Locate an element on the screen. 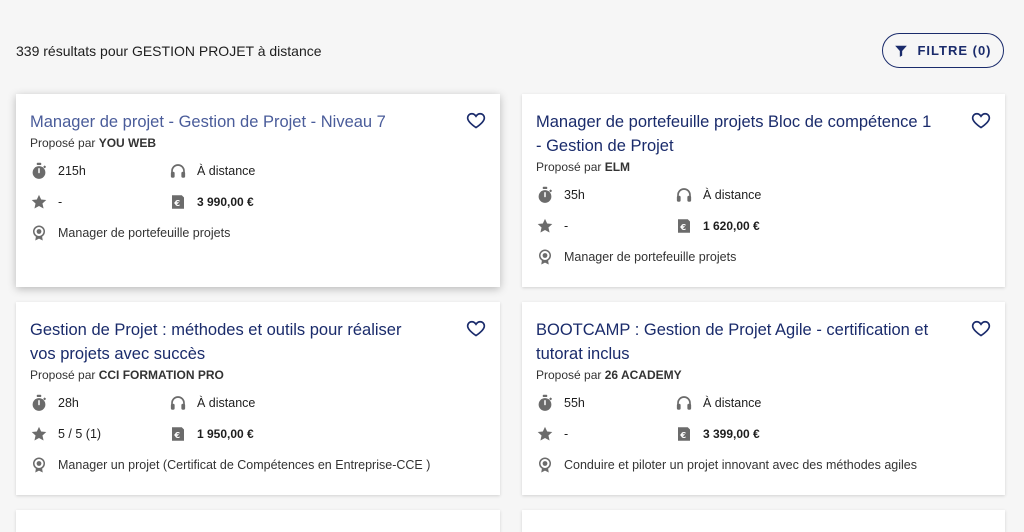 The height and width of the screenshot is (532, 1024). card-price: 1 950,00 € is located at coordinates (225, 434).